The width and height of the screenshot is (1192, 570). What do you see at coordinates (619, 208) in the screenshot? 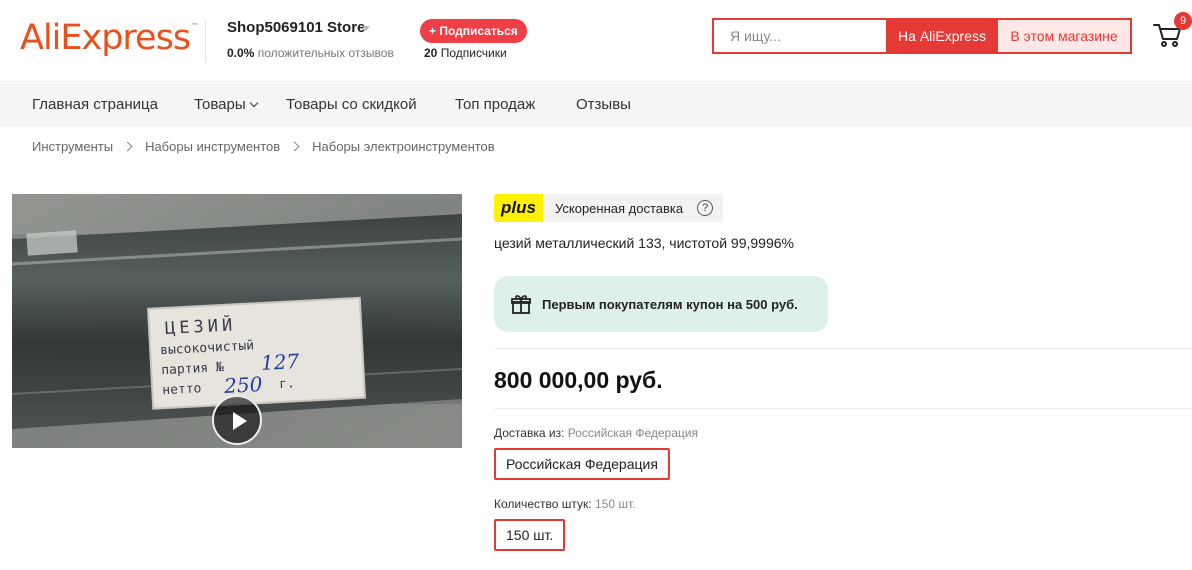
I see `delivery-label: Ускоренная доставка` at bounding box center [619, 208].